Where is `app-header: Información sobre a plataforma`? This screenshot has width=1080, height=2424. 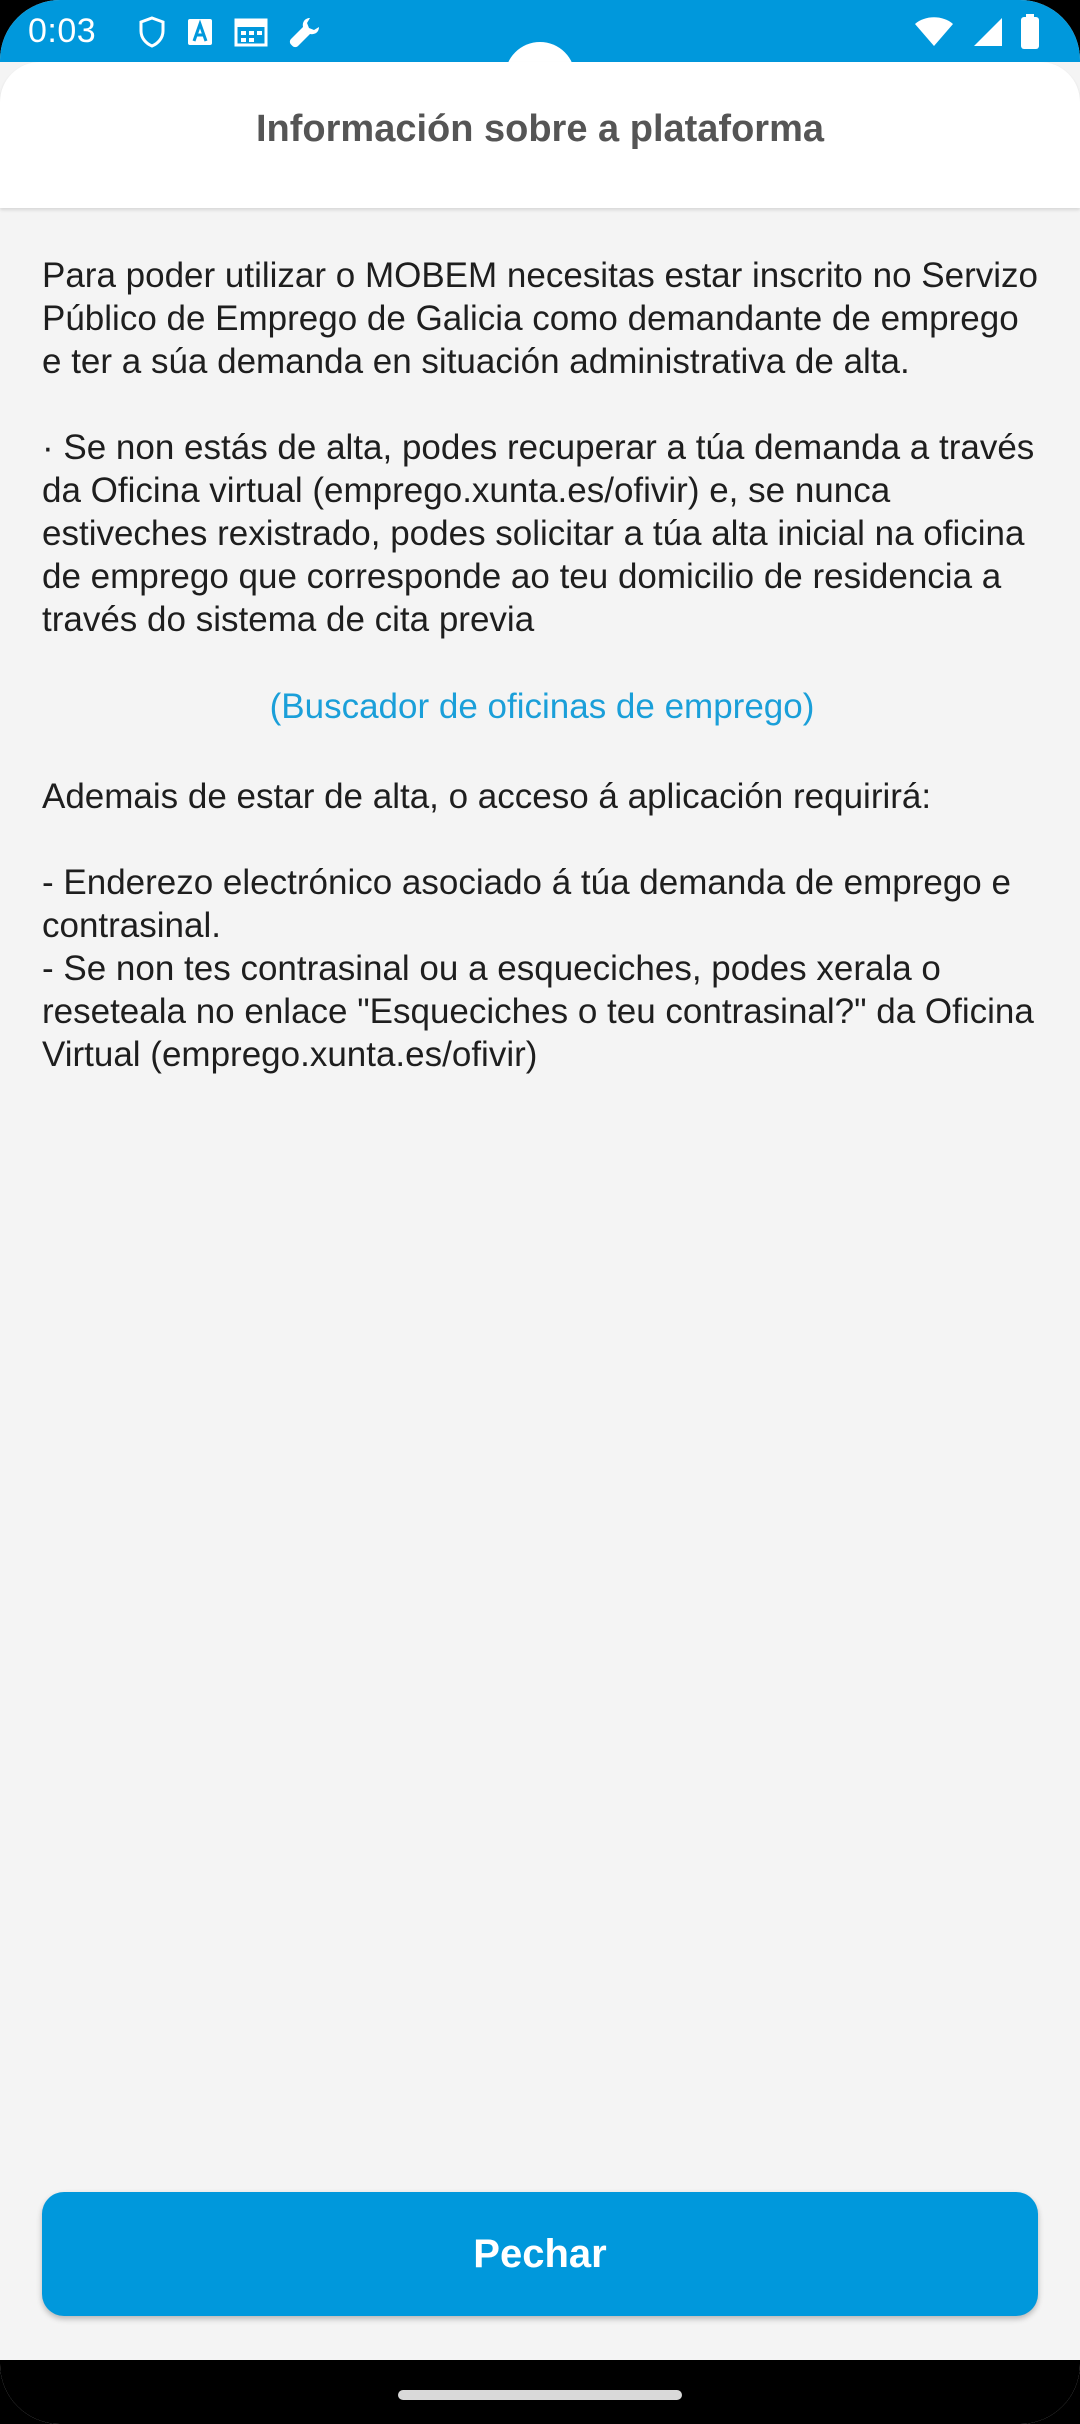
app-header: Información sobre a plataforma is located at coordinates (540, 135).